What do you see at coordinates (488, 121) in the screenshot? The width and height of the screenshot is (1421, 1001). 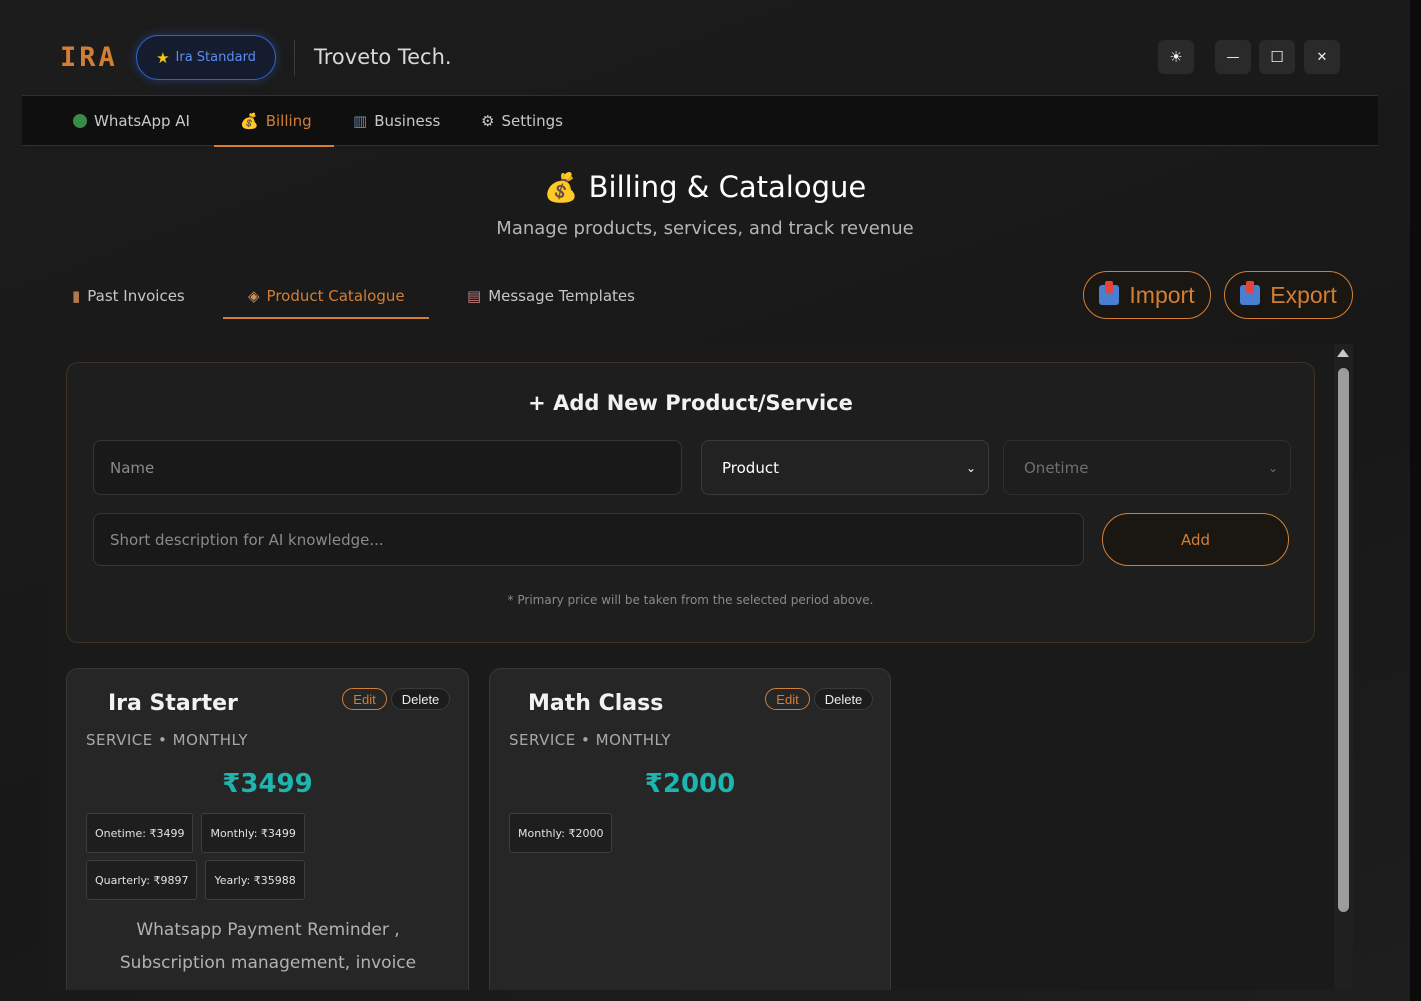 I see `gear-icon: ⚙` at bounding box center [488, 121].